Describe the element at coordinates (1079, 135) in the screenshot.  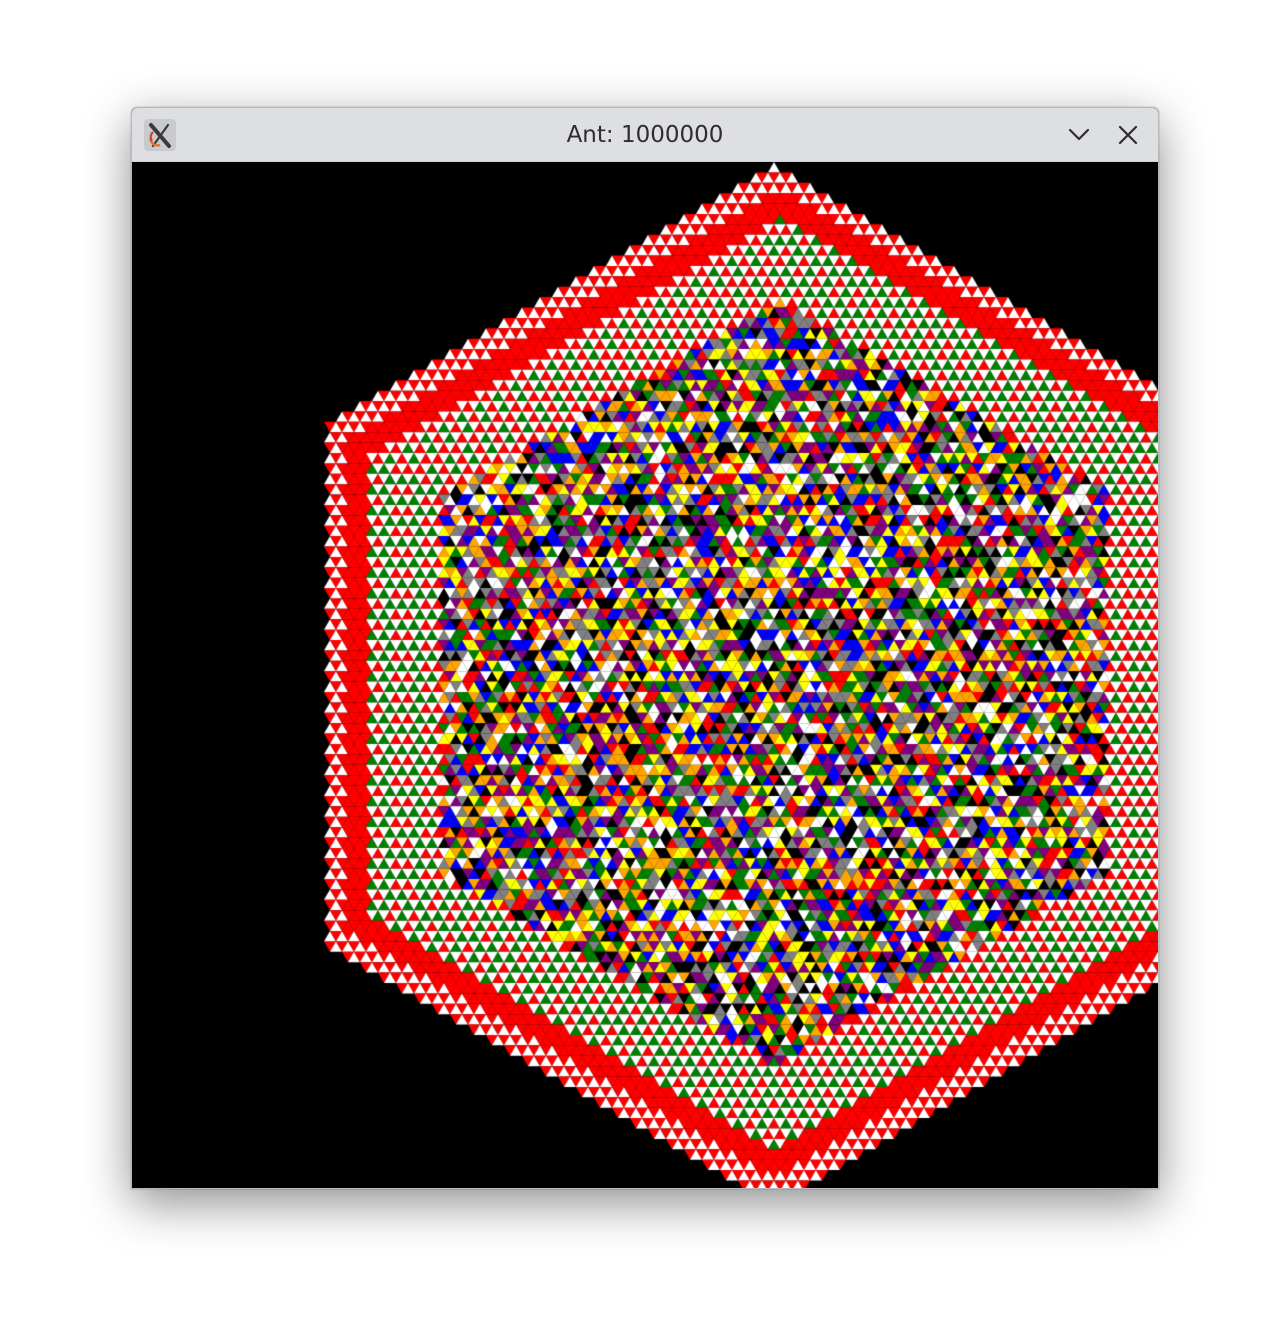
I see `chevron-down-icon` at that location.